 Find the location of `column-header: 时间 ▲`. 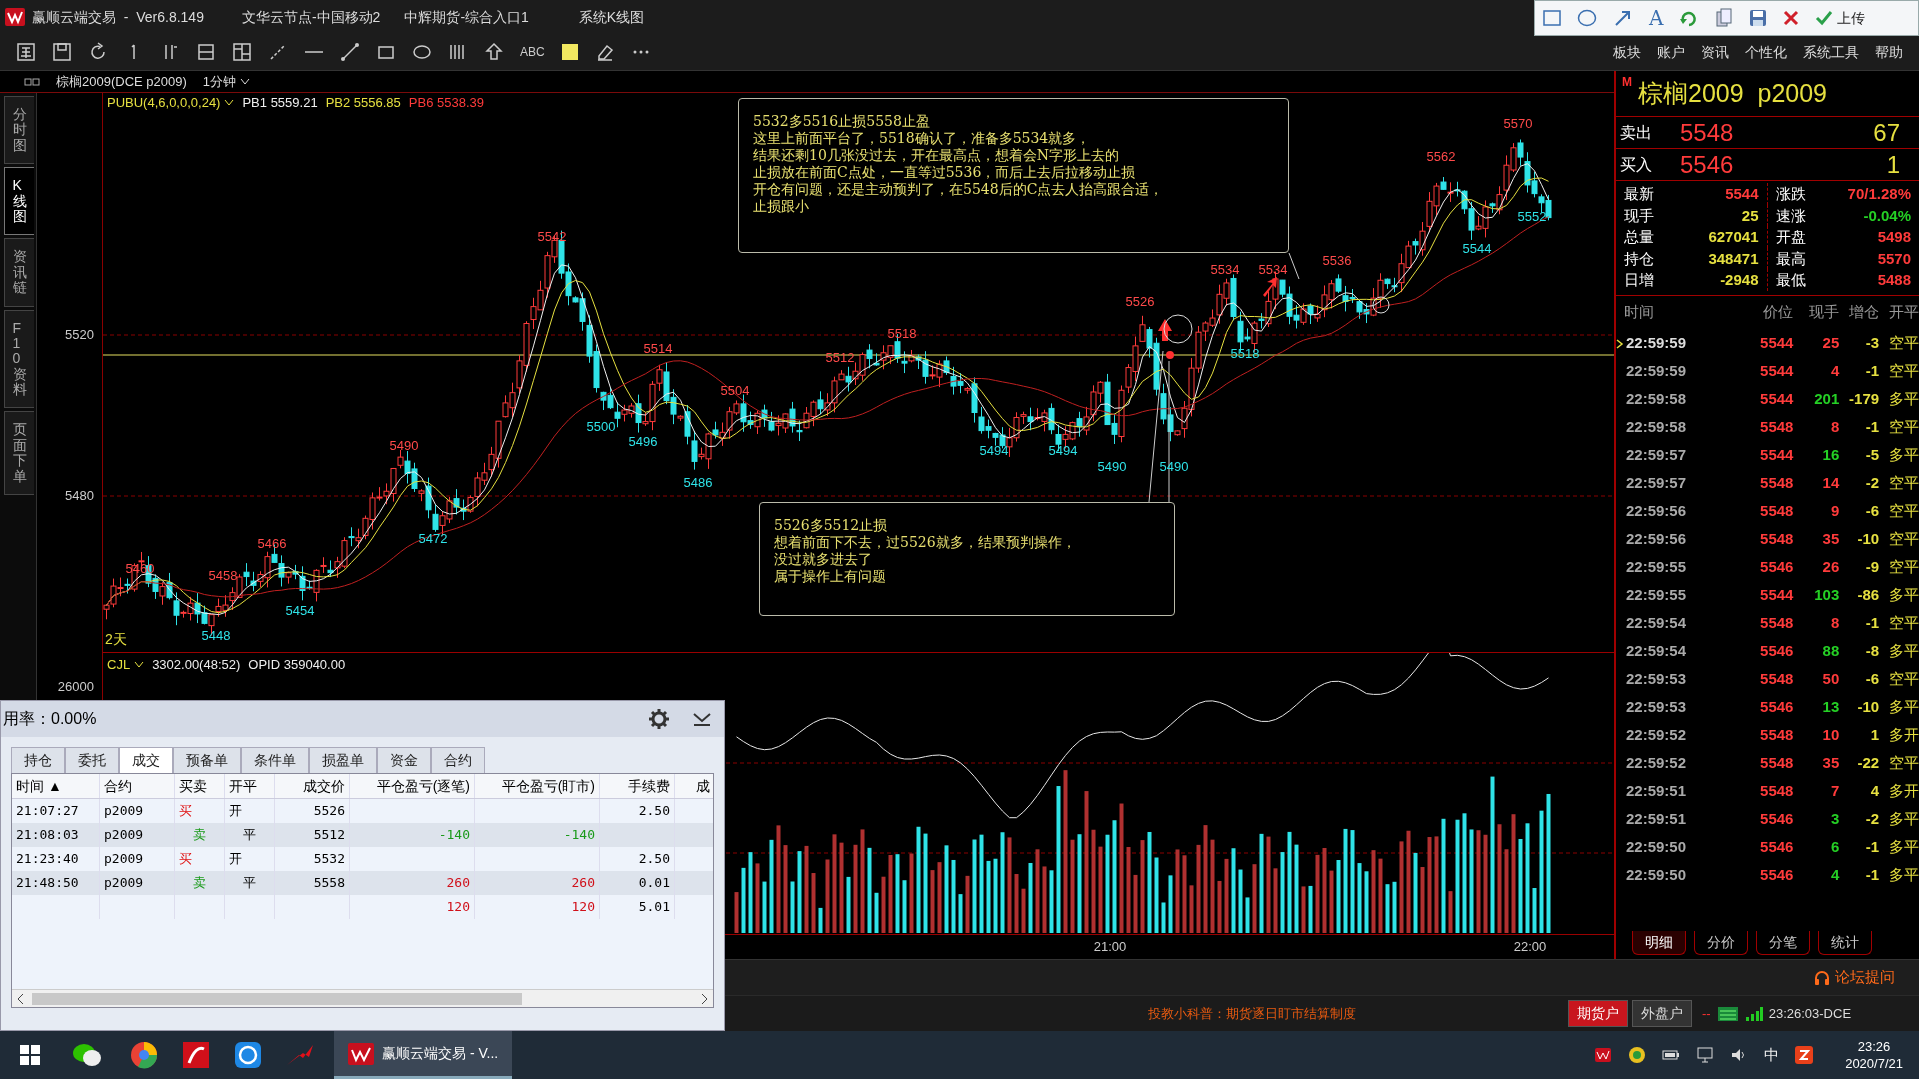

column-header: 时间 ▲ is located at coordinates (56, 786).